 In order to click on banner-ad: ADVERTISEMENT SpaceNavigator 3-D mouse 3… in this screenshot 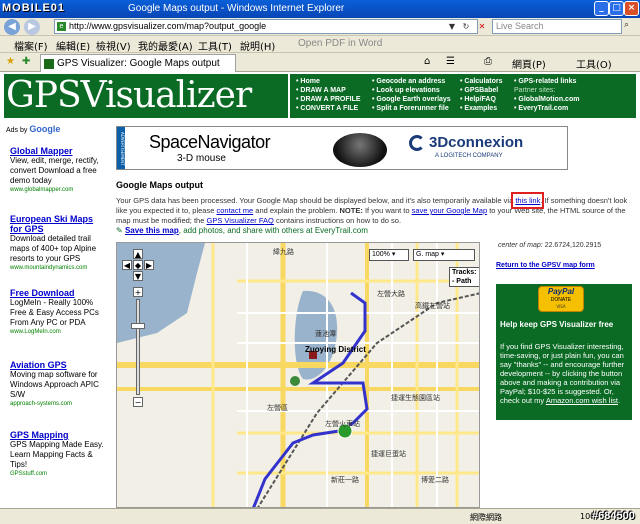, I will do `click(342, 148)`.